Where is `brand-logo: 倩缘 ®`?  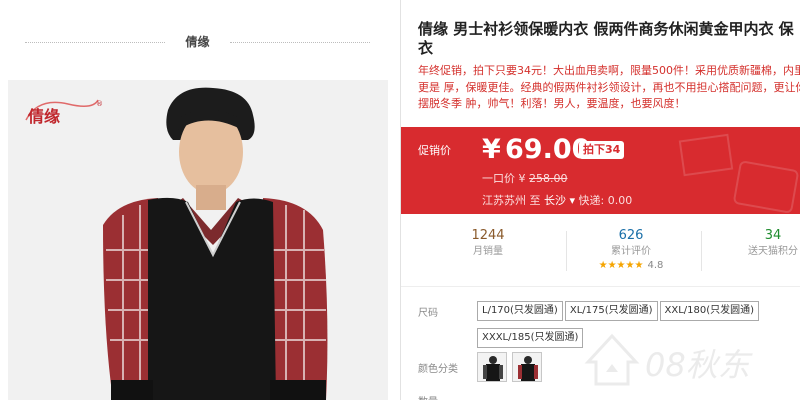 brand-logo: 倩缘 ® is located at coordinates (64, 112).